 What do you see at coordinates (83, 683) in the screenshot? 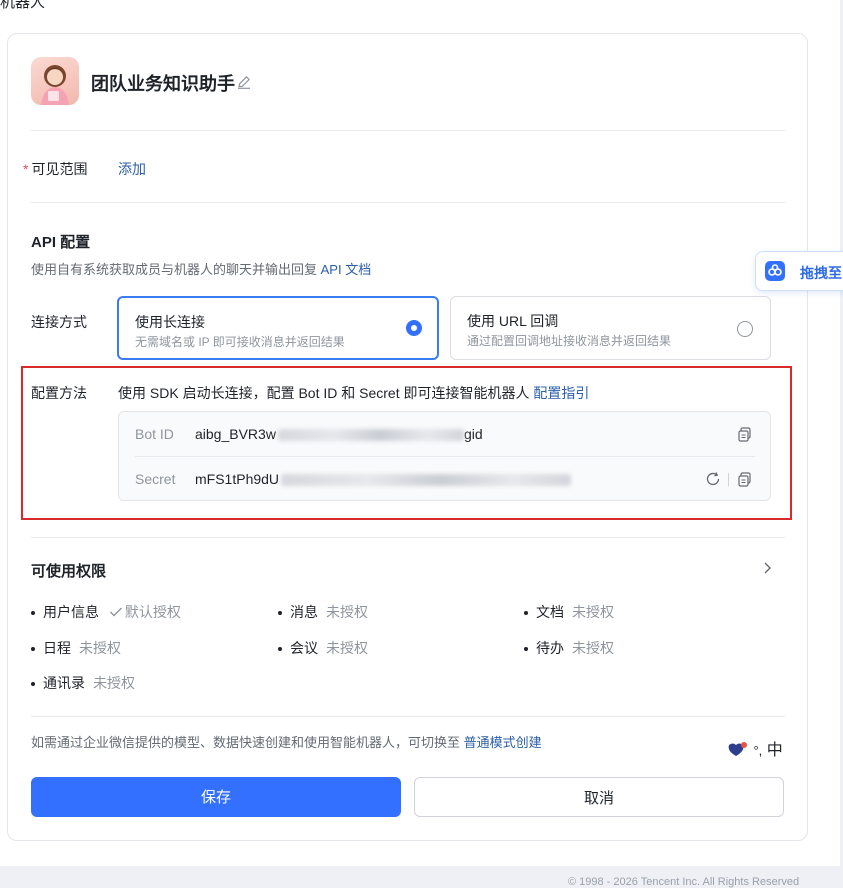
I see `permission-contacts: 通讯录 未授权` at bounding box center [83, 683].